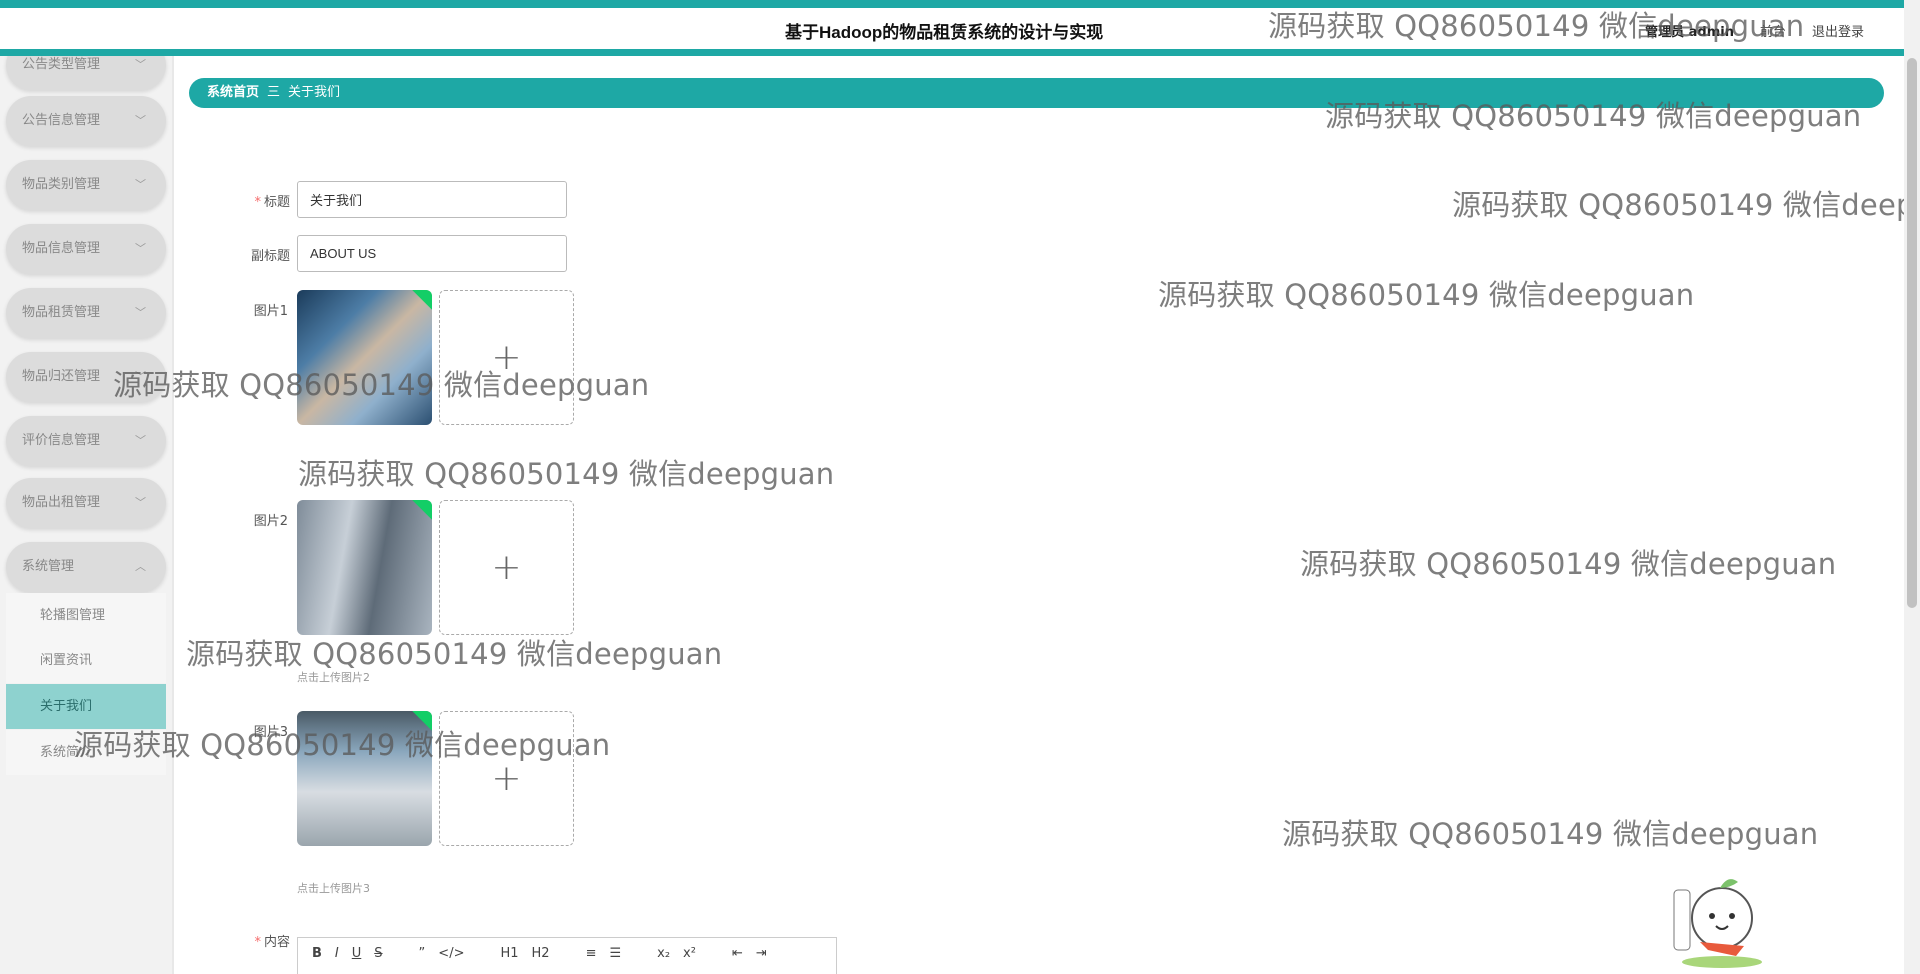 This screenshot has height=974, width=1920. Describe the element at coordinates (451, 953) in the screenshot. I see `code-block-button: </>` at that location.